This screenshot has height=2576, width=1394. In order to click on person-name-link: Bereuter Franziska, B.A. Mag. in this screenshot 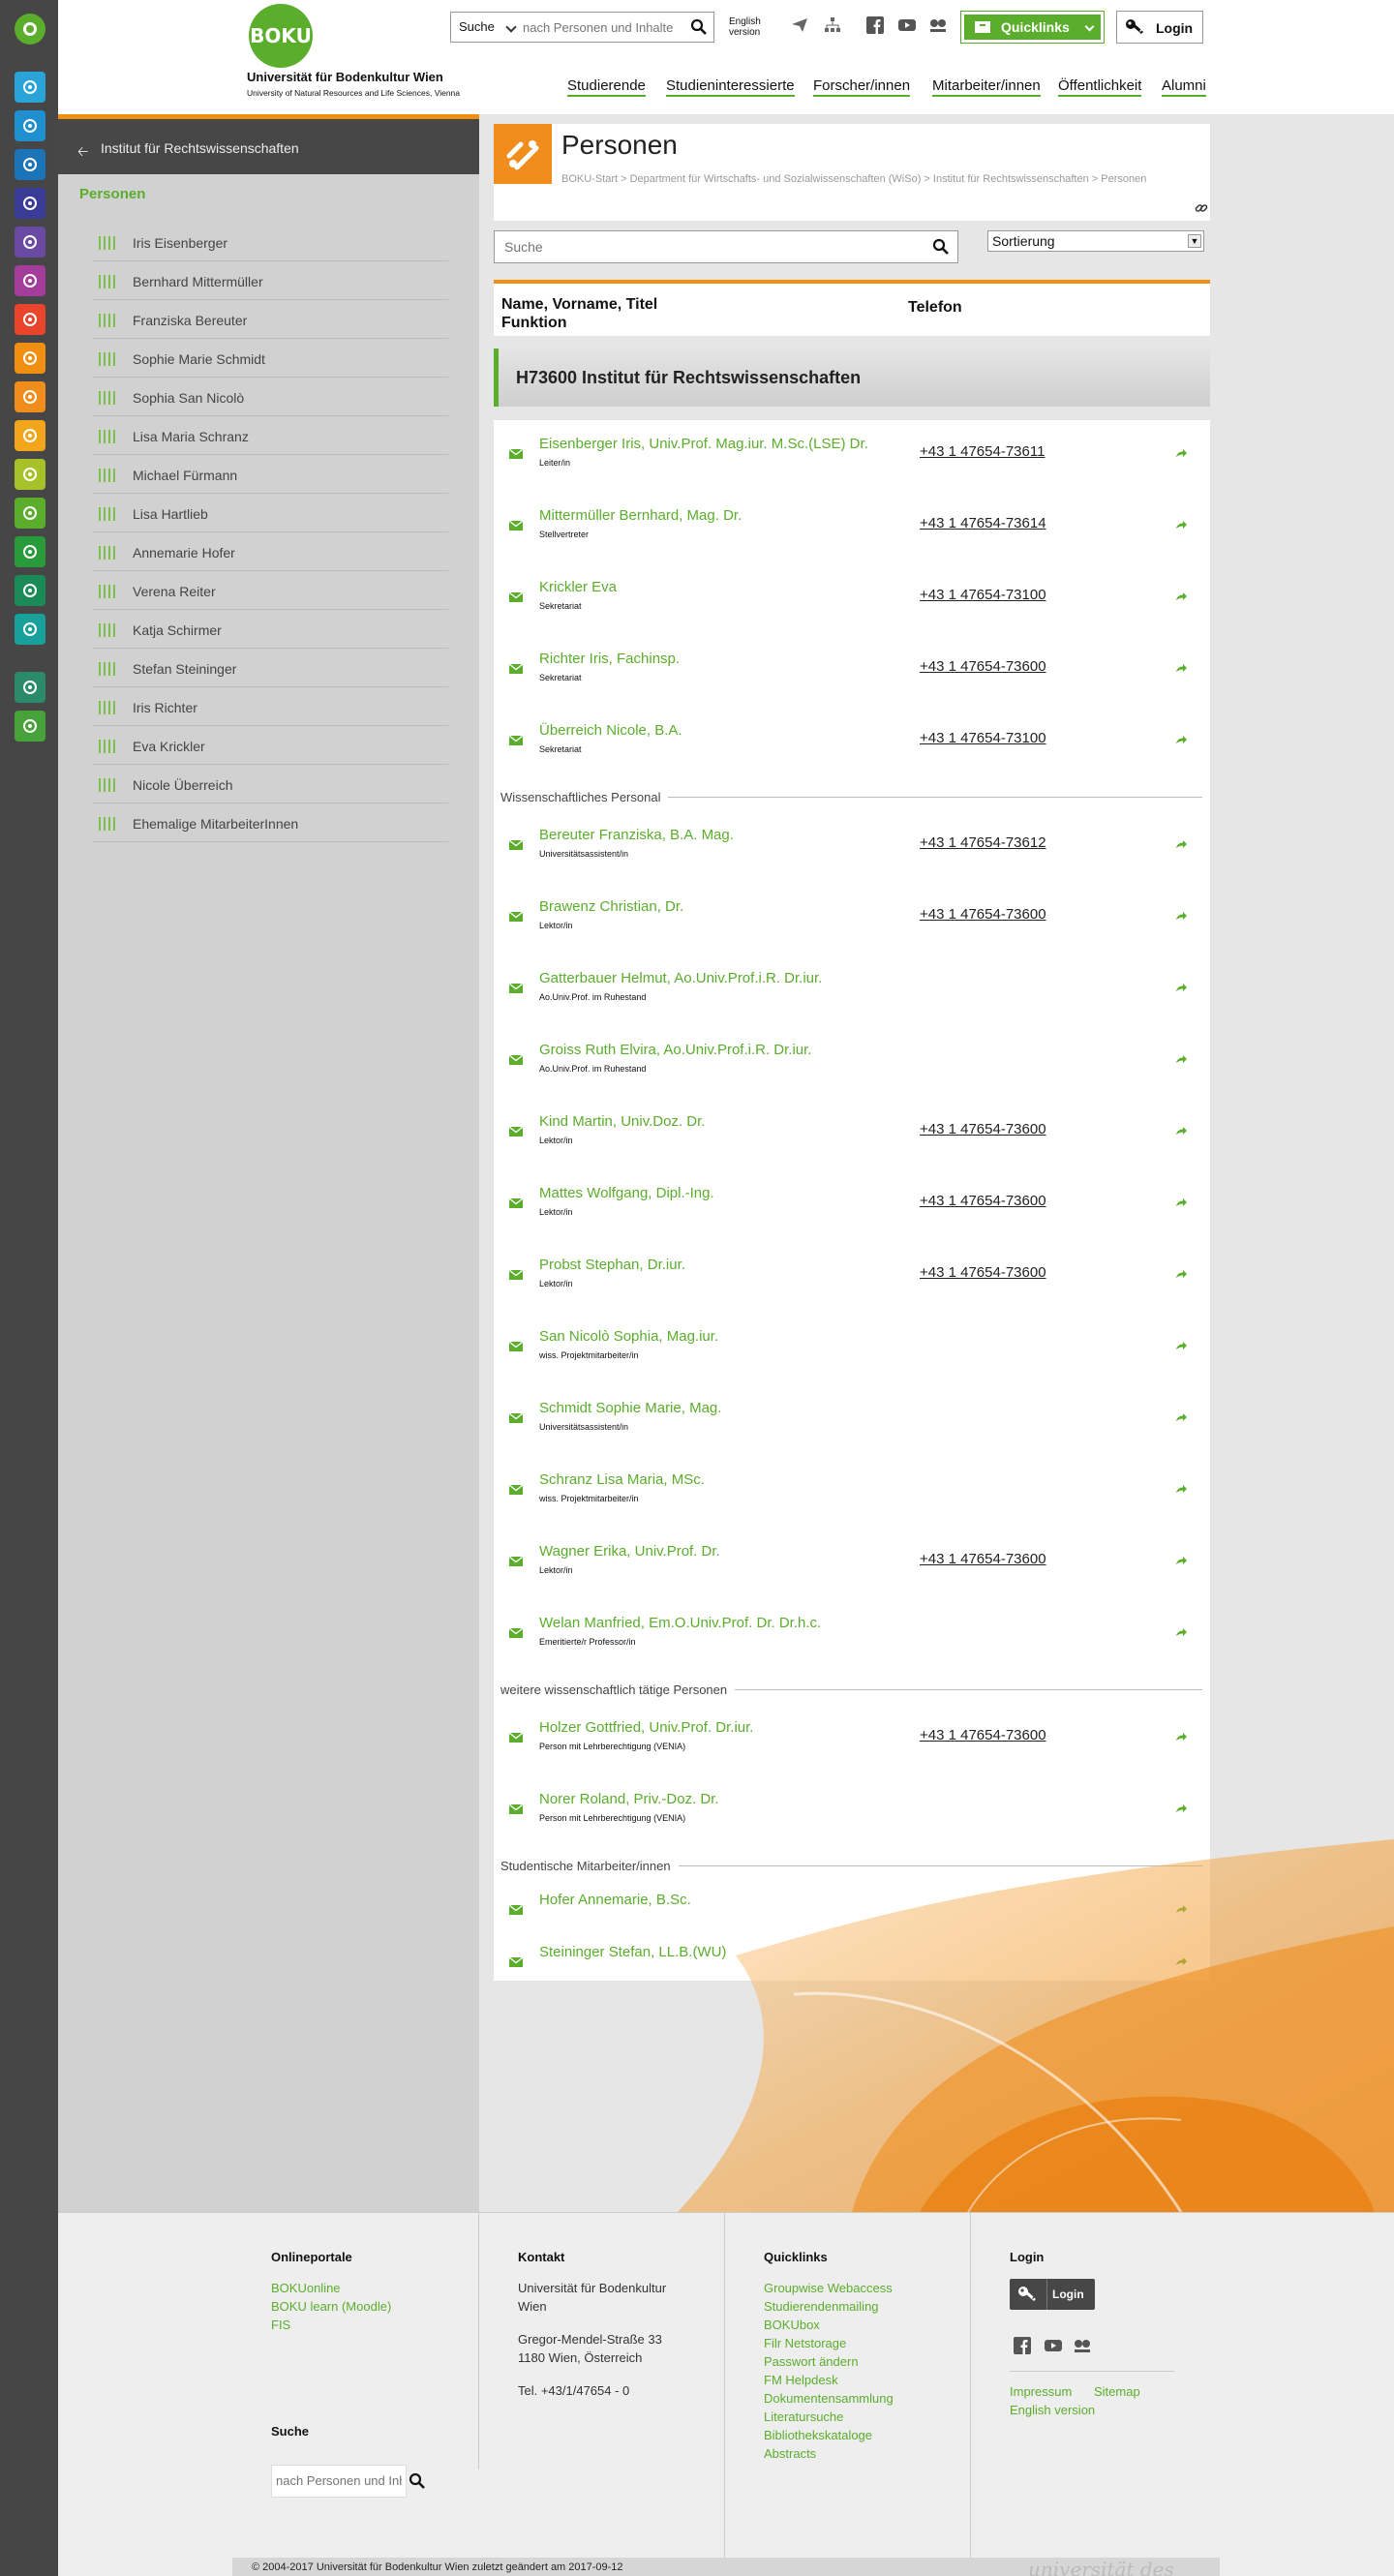, I will do `click(636, 835)`.